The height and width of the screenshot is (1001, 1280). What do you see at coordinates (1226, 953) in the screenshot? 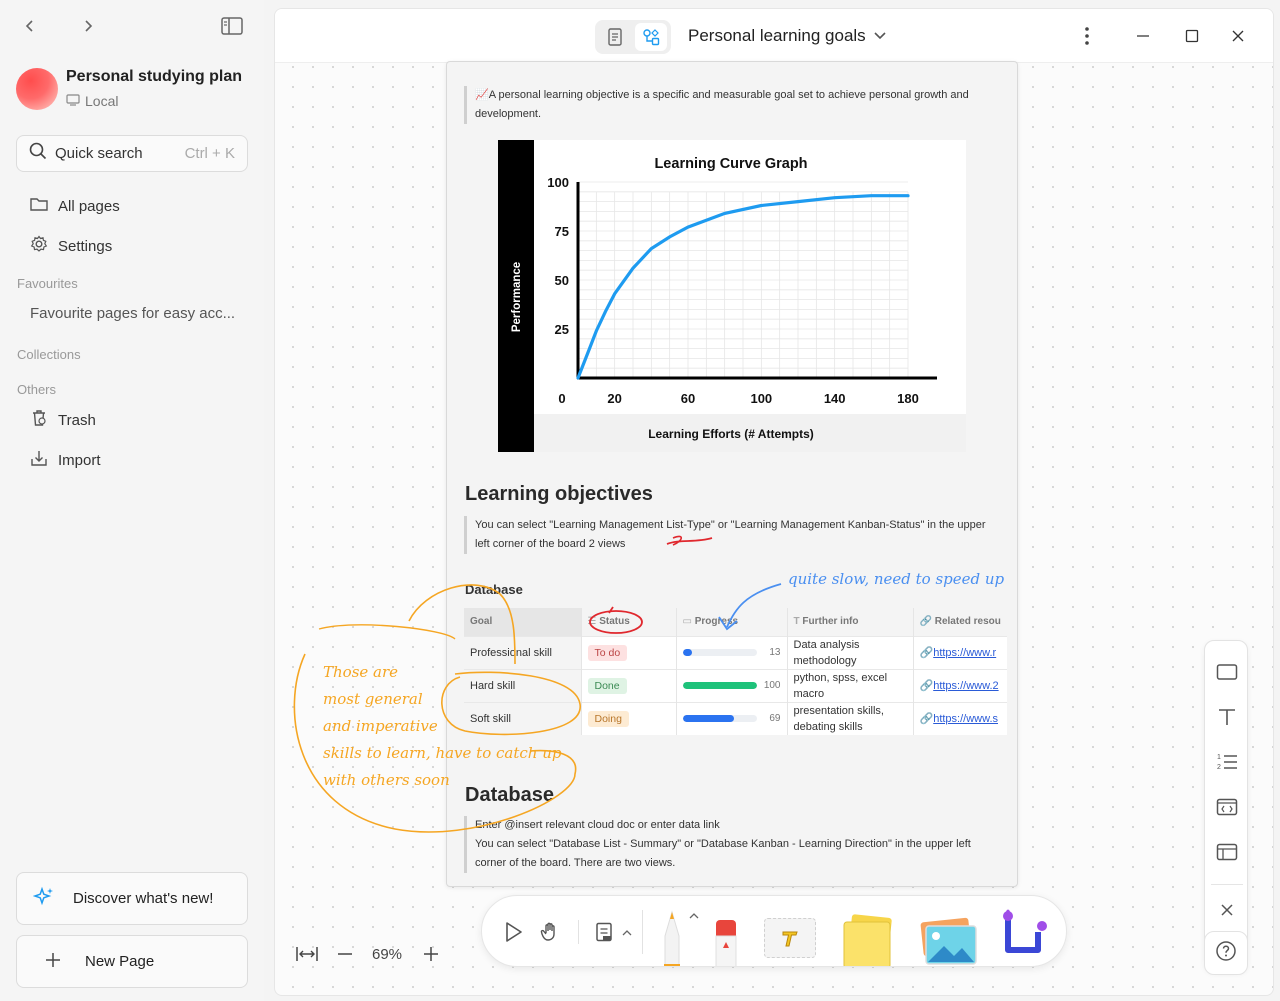
I see `help-button` at bounding box center [1226, 953].